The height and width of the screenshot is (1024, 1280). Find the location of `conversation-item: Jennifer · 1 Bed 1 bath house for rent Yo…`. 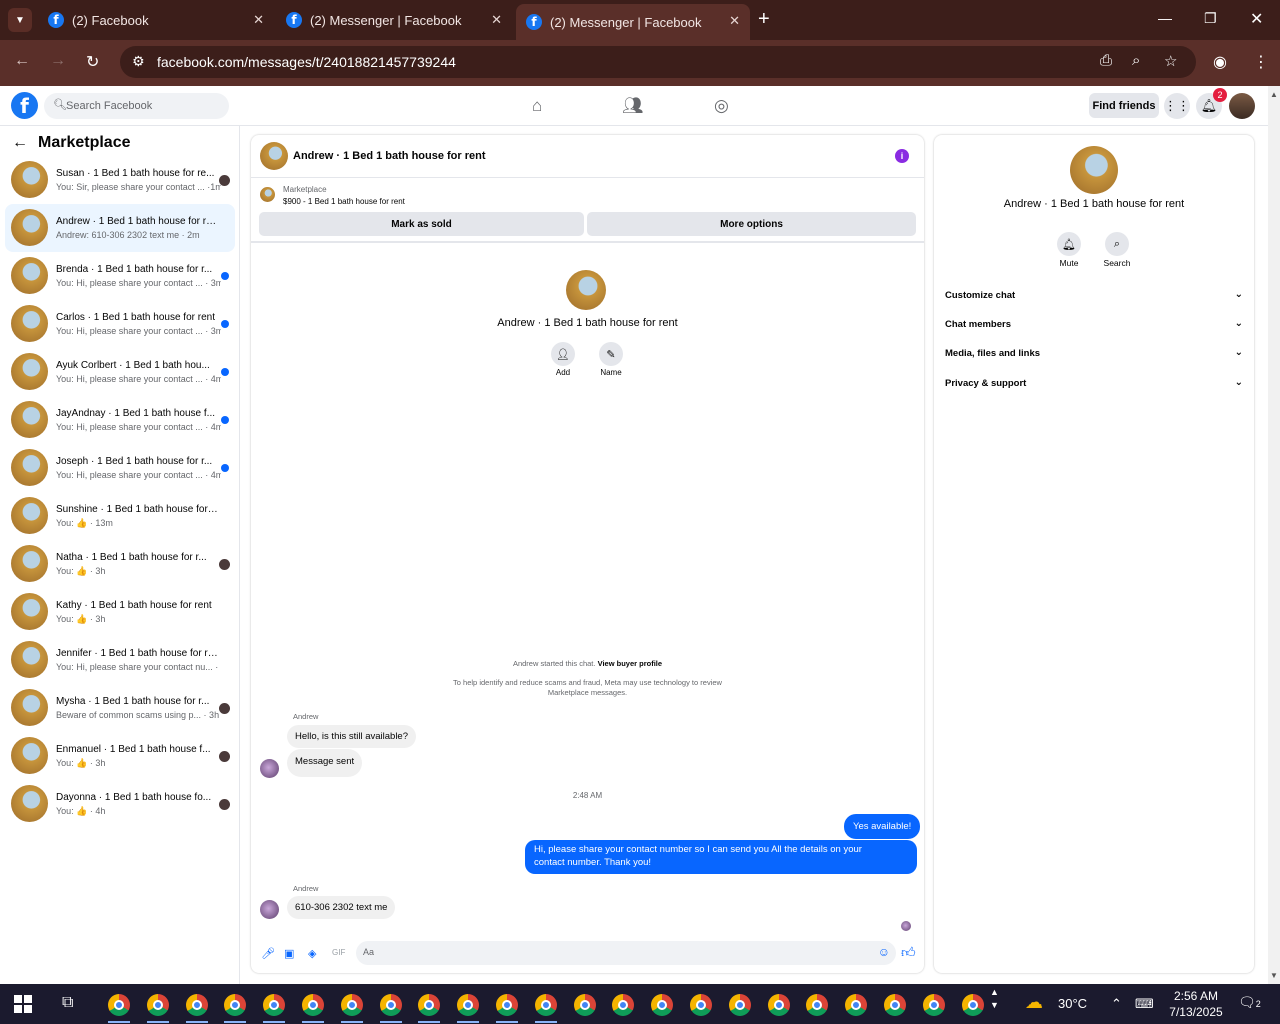

conversation-item: Jennifer · 1 Bed 1 bath house for rent Yo… is located at coordinates (120, 660).